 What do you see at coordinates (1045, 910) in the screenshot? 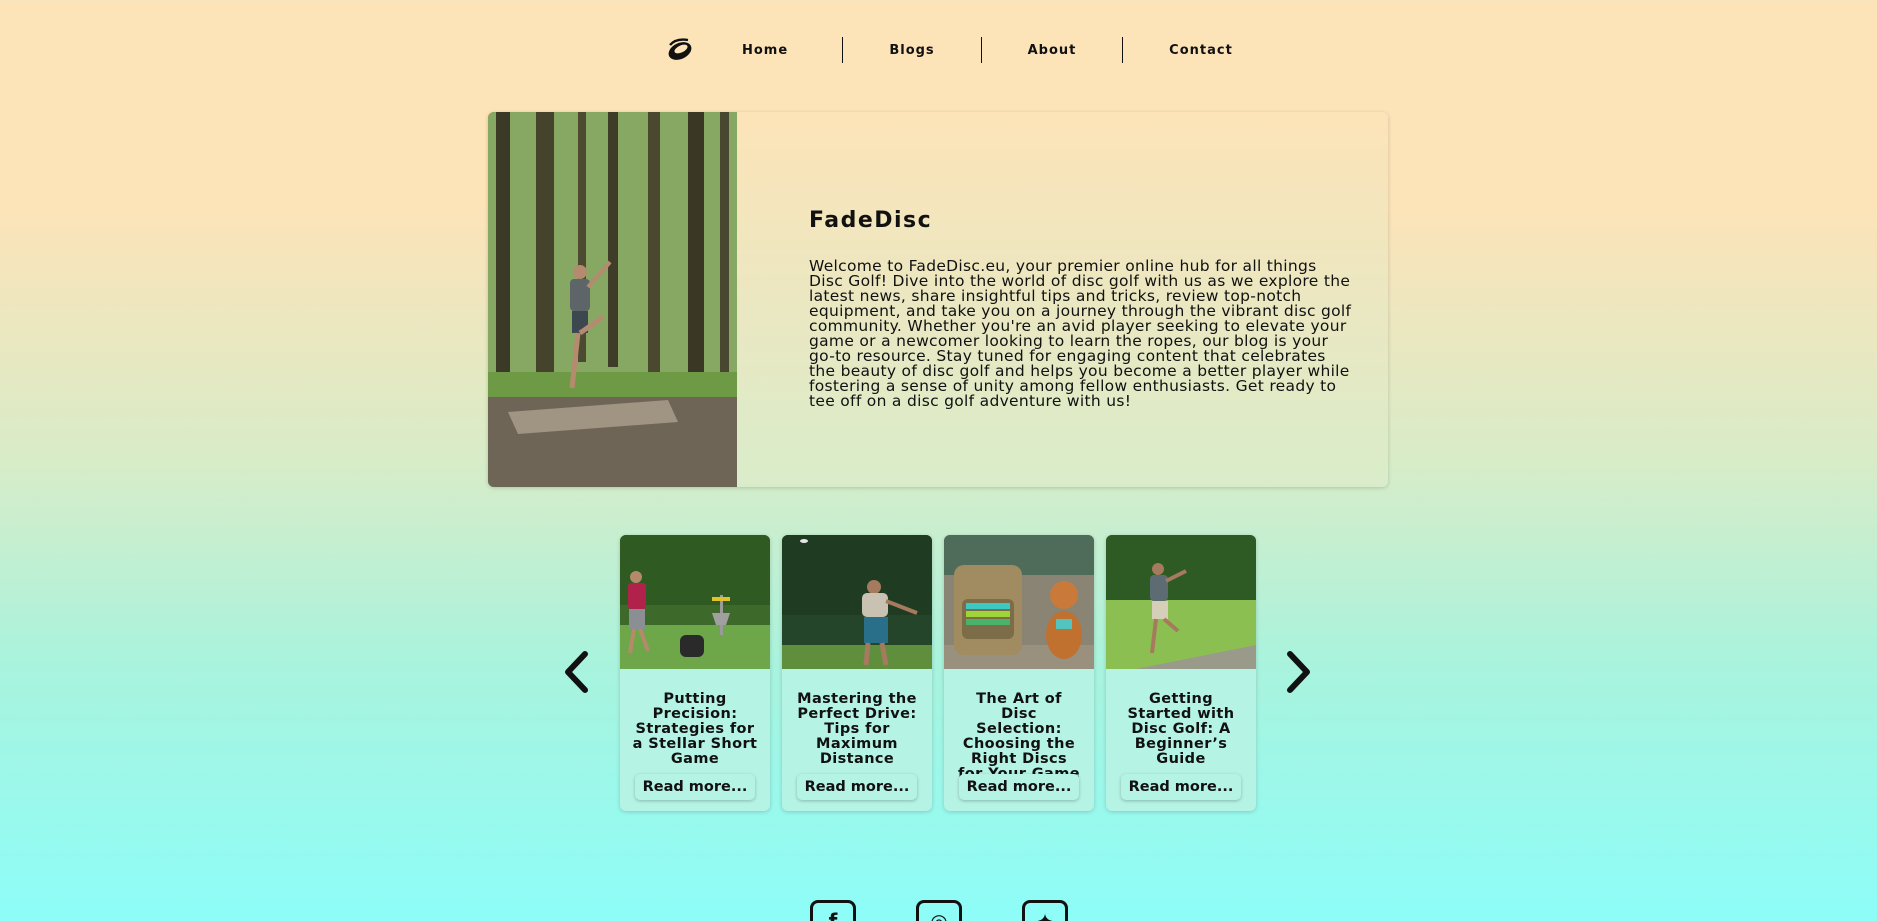
I see `twitter-icon: ✦` at bounding box center [1045, 910].